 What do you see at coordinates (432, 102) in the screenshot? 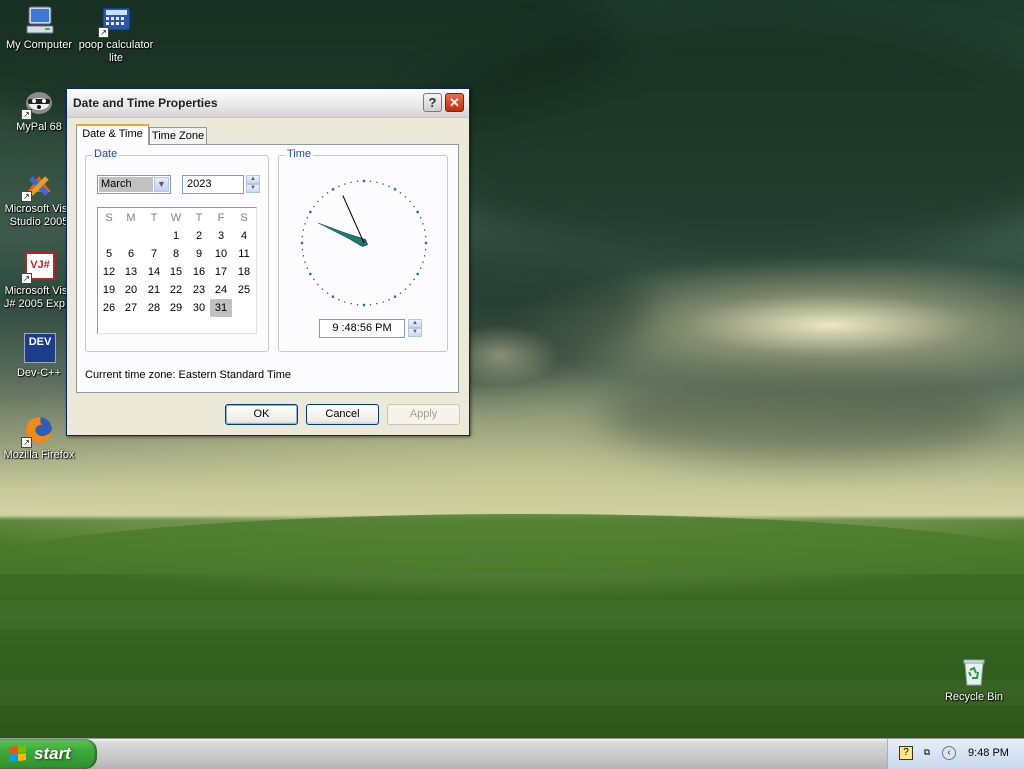
I see `help-button: ?` at bounding box center [432, 102].